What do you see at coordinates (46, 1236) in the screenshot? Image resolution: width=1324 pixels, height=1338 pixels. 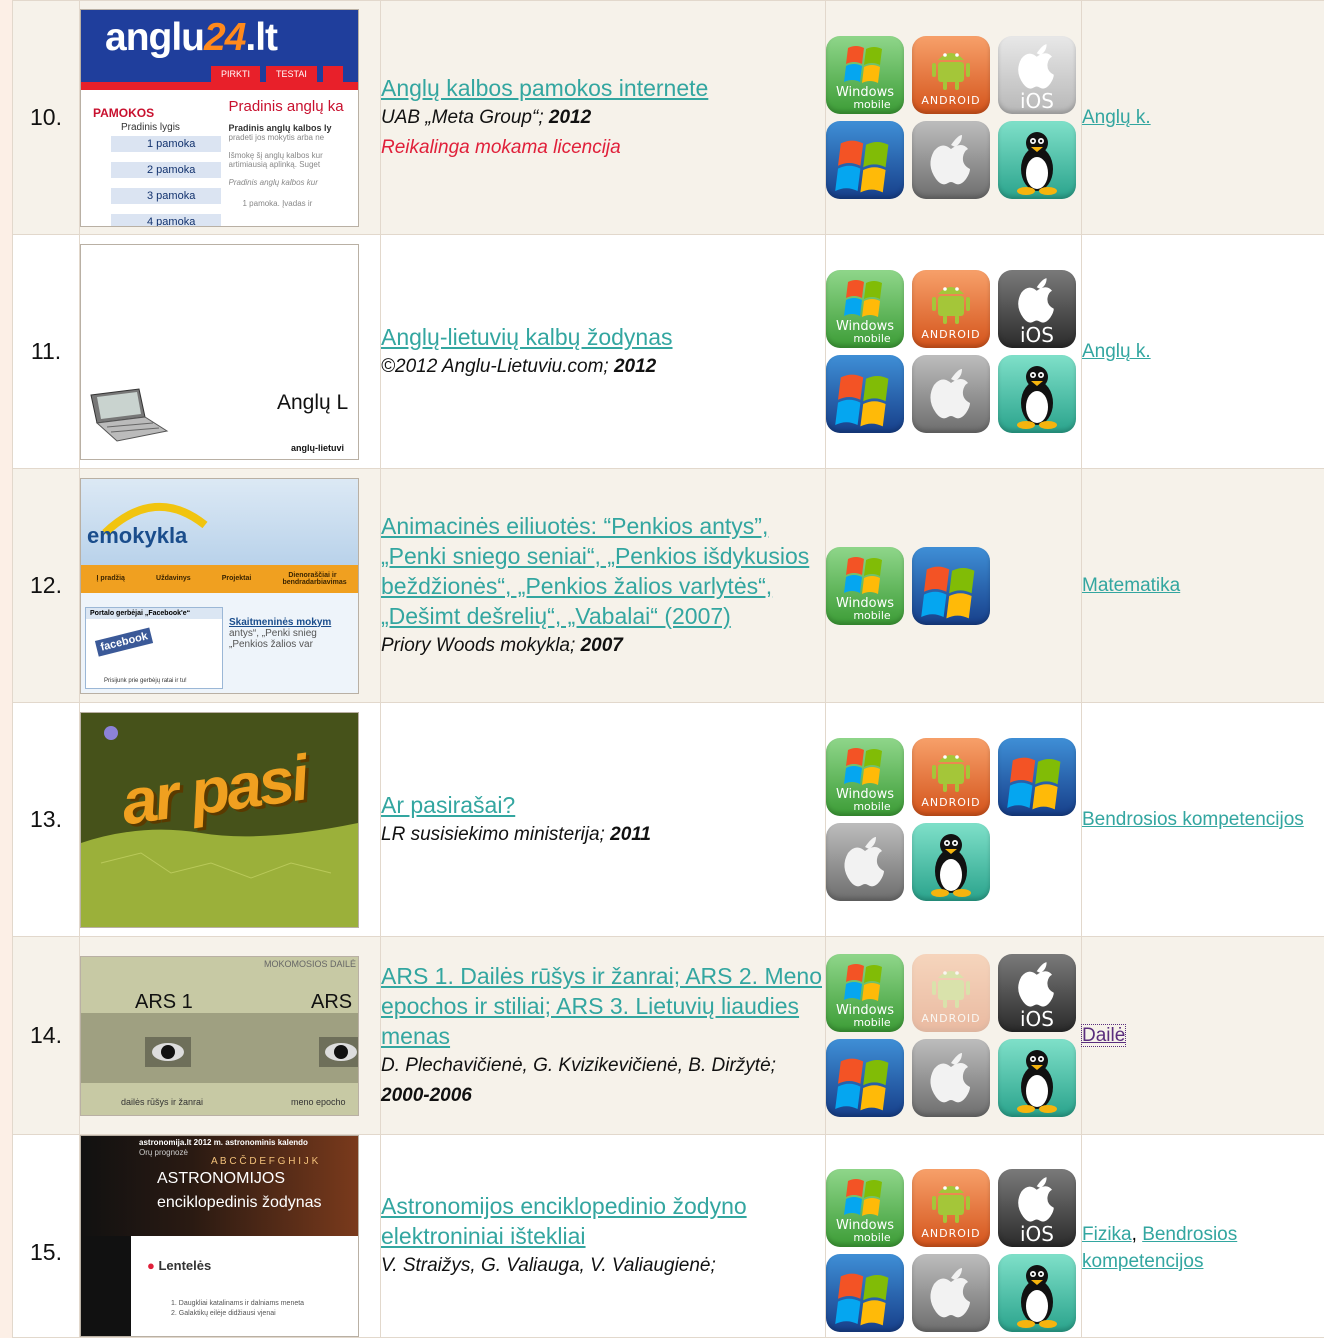 I see `row-number: 15.` at bounding box center [46, 1236].